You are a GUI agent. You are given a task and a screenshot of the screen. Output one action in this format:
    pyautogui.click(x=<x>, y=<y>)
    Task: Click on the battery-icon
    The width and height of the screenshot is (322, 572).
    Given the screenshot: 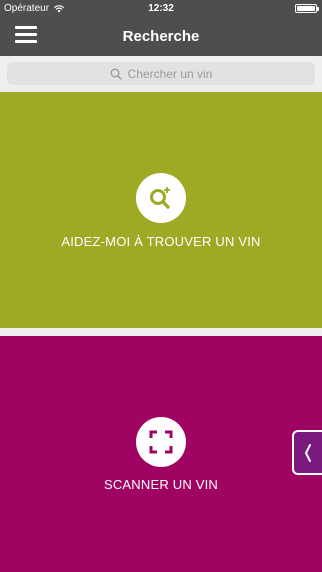 What is the action you would take?
    pyautogui.click(x=307, y=8)
    